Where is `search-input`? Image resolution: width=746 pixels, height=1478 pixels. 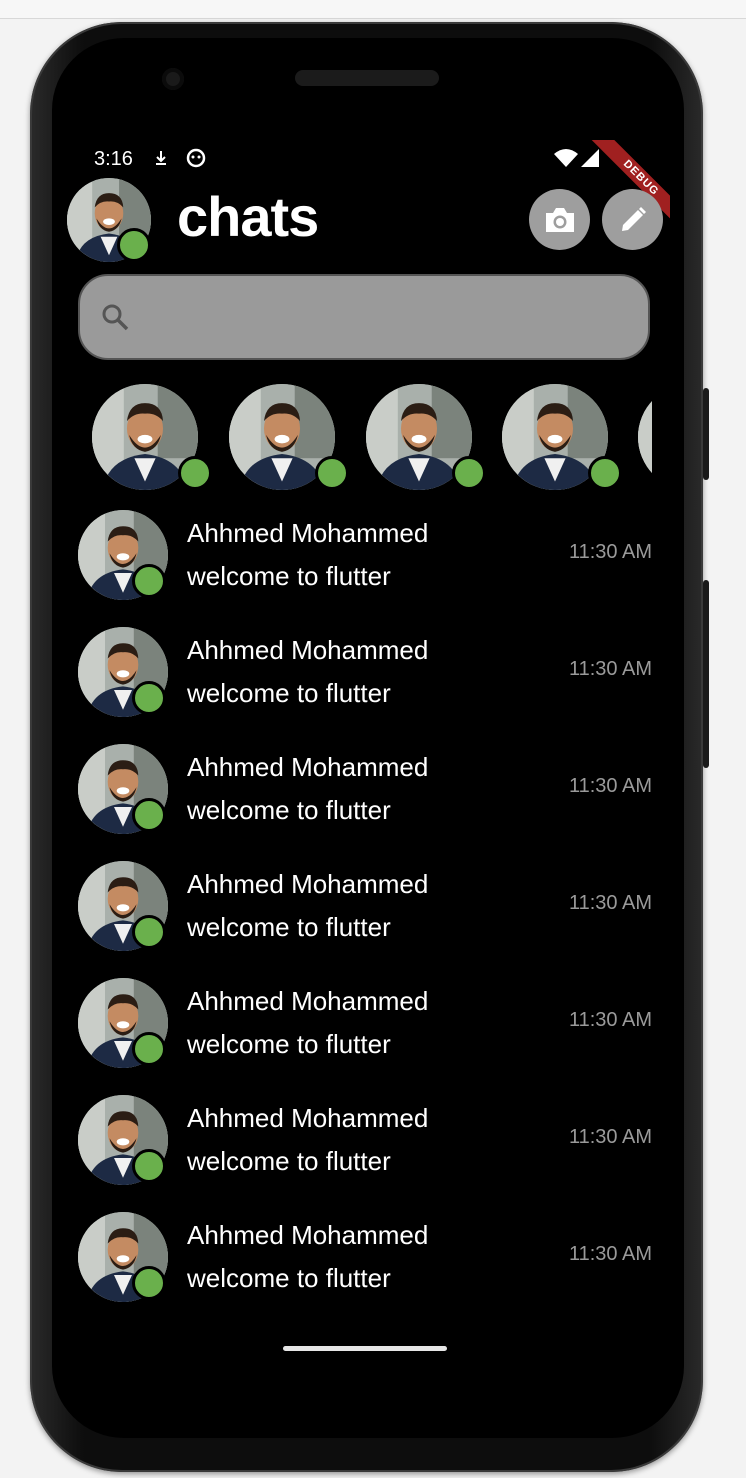 search-input is located at coordinates (387, 319).